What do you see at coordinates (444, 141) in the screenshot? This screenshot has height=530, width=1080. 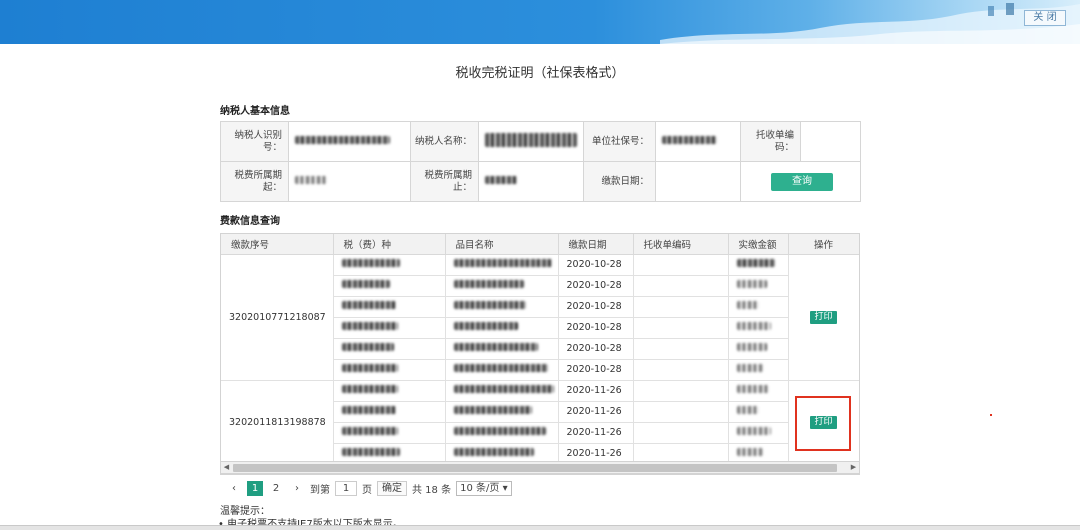 I see `taxpayer-name-label: 纳税人名称：` at bounding box center [444, 141].